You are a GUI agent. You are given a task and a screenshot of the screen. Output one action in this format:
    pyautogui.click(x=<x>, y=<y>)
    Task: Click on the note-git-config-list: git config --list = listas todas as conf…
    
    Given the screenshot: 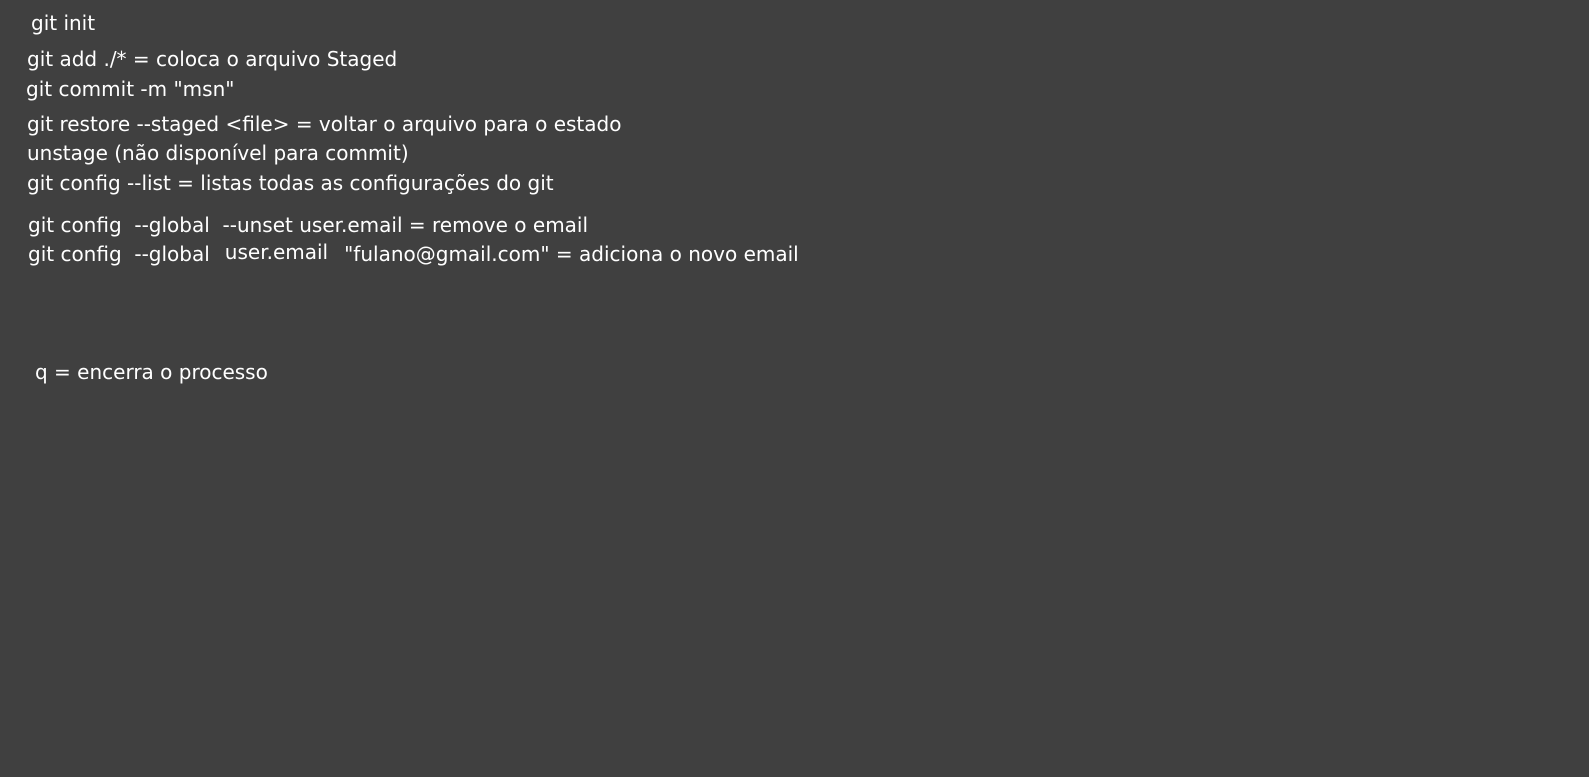 What is the action you would take?
    pyautogui.click(x=290, y=183)
    